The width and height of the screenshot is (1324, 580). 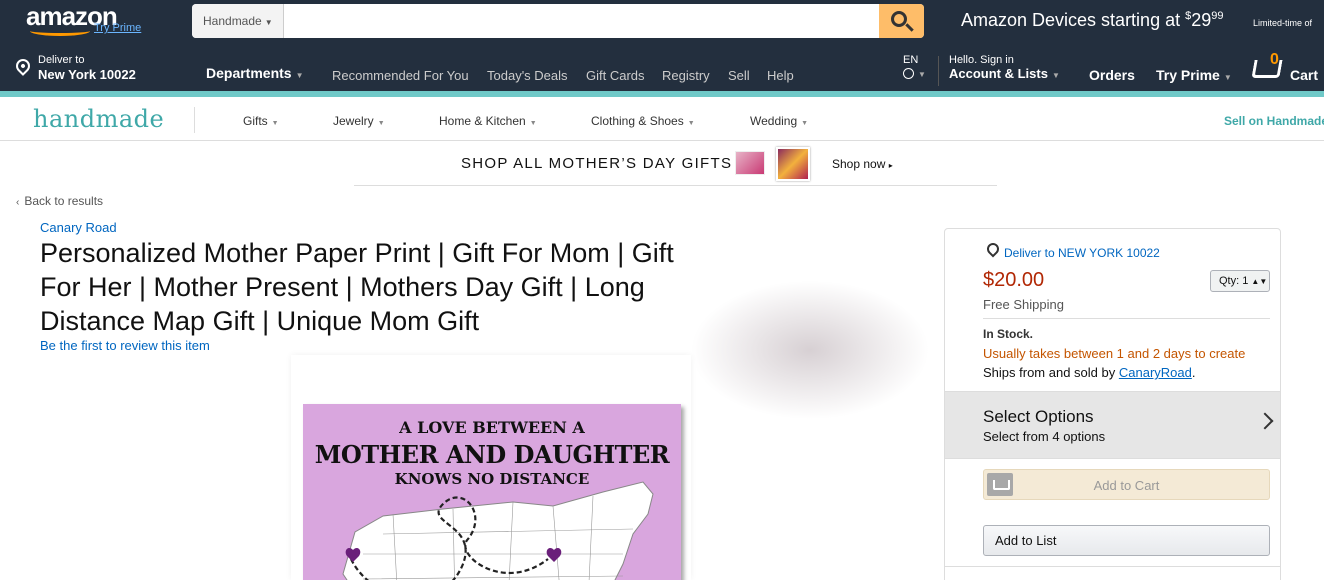 What do you see at coordinates (1082, 253) in the screenshot?
I see `buybox-deliver-link: Deliver to NEW YORK 10022` at bounding box center [1082, 253].